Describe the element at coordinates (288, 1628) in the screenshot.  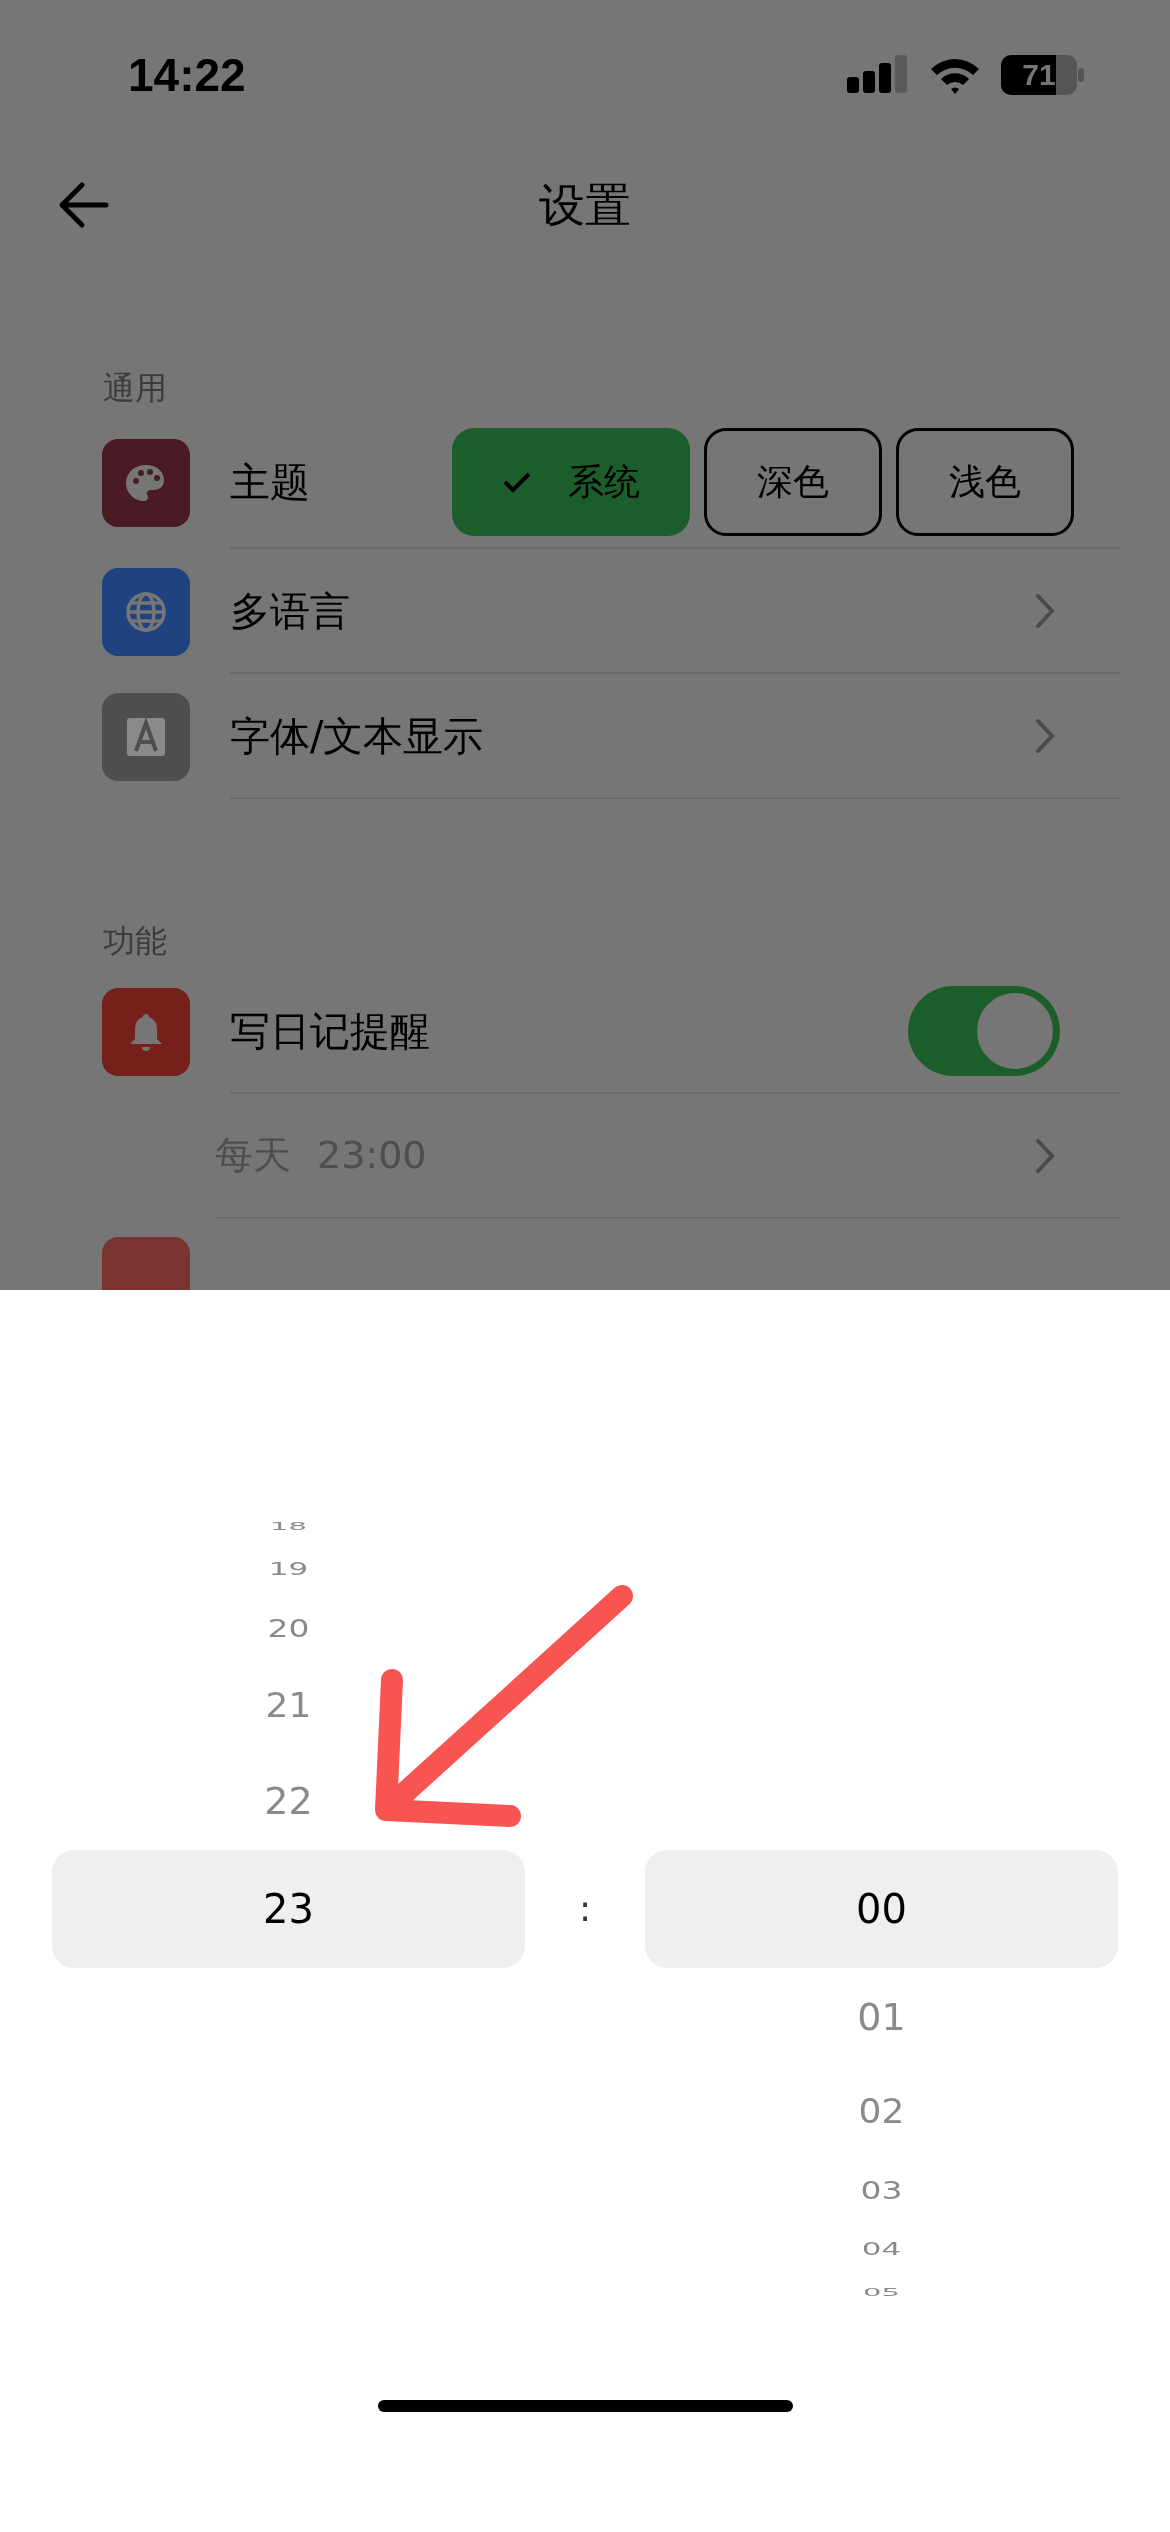
I see `hour-option: 20` at that location.